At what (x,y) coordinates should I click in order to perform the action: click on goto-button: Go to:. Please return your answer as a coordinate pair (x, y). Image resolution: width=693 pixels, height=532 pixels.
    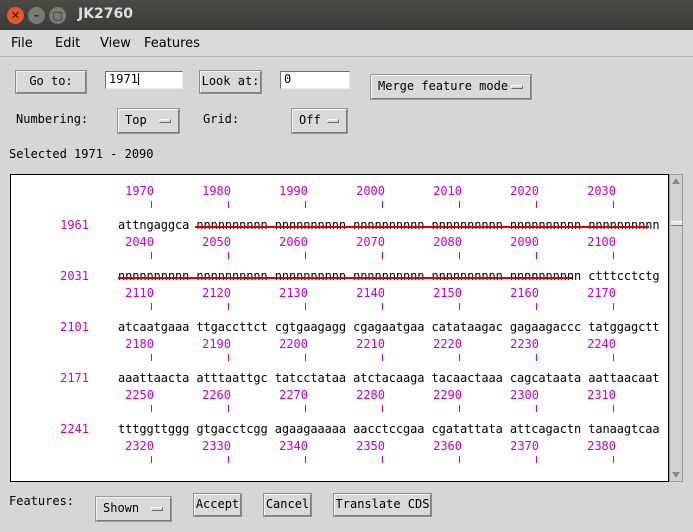
    Looking at the image, I should click on (51, 82).